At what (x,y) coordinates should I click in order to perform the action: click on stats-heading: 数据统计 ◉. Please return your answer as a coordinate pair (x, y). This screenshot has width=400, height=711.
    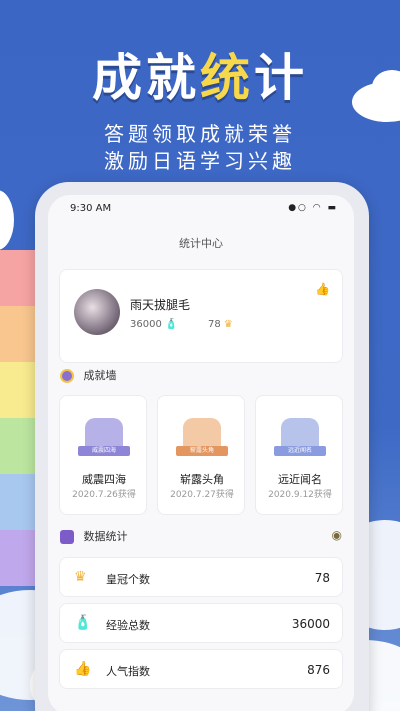
    Looking at the image, I should click on (201, 536).